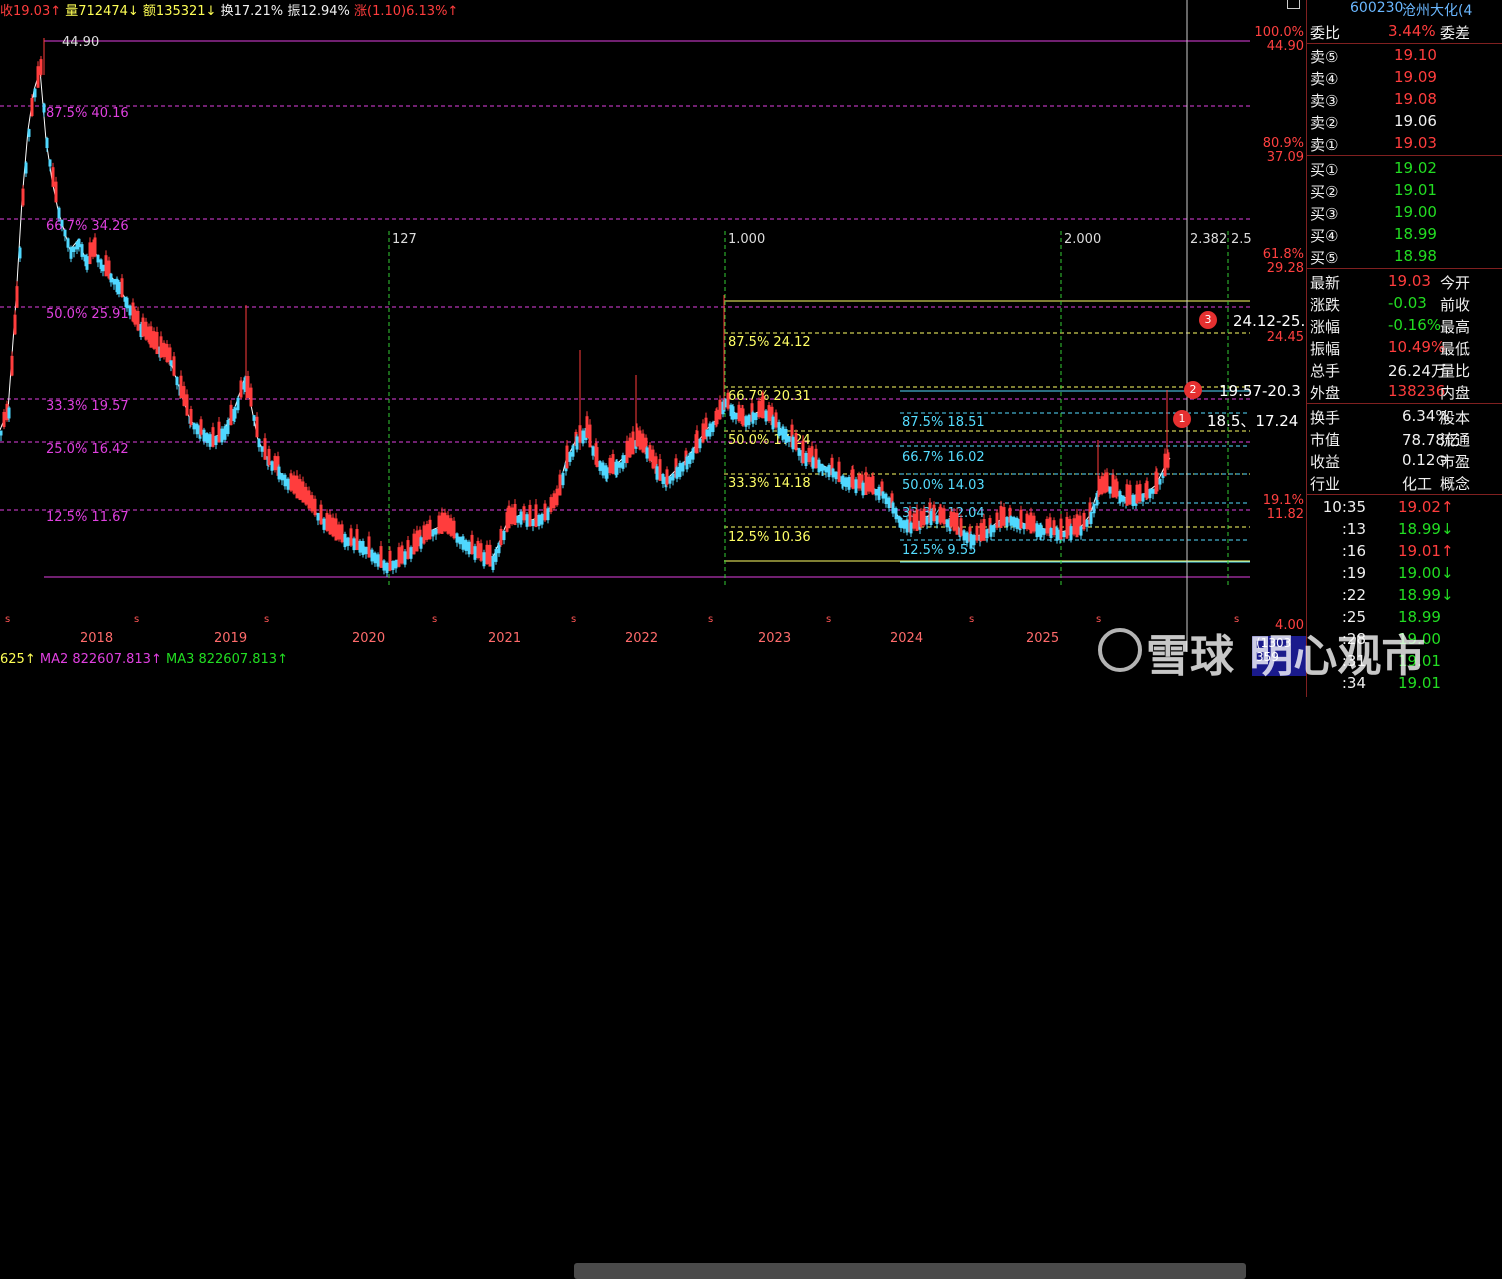 The width and height of the screenshot is (1502, 1279). What do you see at coordinates (1293, 4) in the screenshot?
I see `panel-toggle-checkbox` at bounding box center [1293, 4].